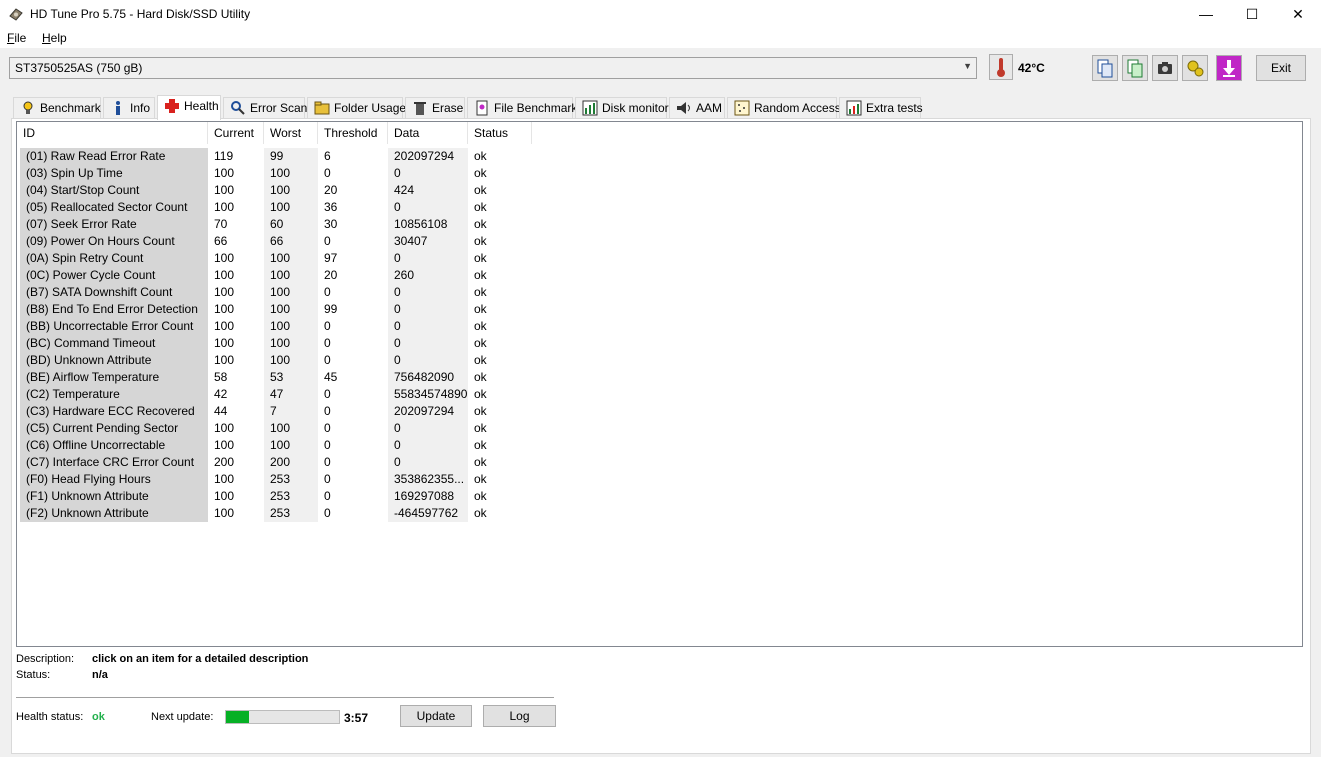 Image resolution: width=1321 pixels, height=757 pixels. What do you see at coordinates (28, 107) in the screenshot?
I see `benchmark-icon` at bounding box center [28, 107].